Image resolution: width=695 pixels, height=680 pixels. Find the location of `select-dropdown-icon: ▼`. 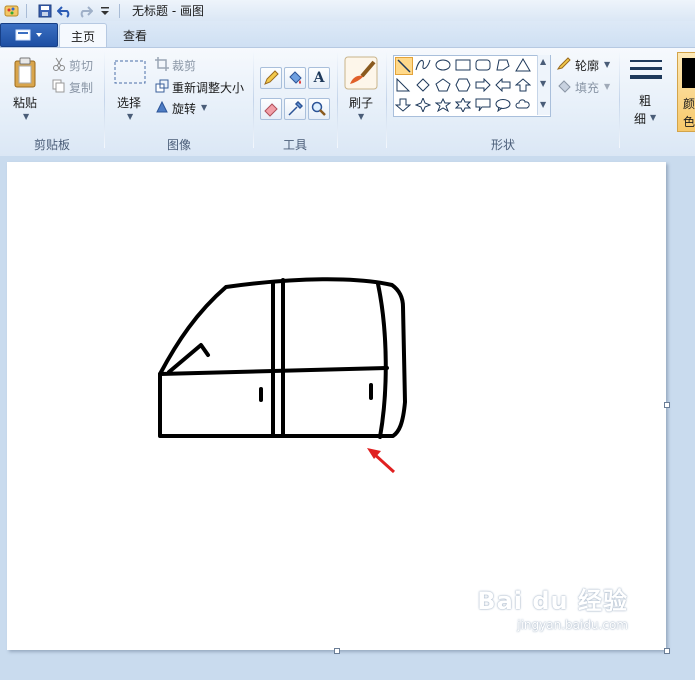

select-dropdown-icon: ▼ is located at coordinates (130, 116).